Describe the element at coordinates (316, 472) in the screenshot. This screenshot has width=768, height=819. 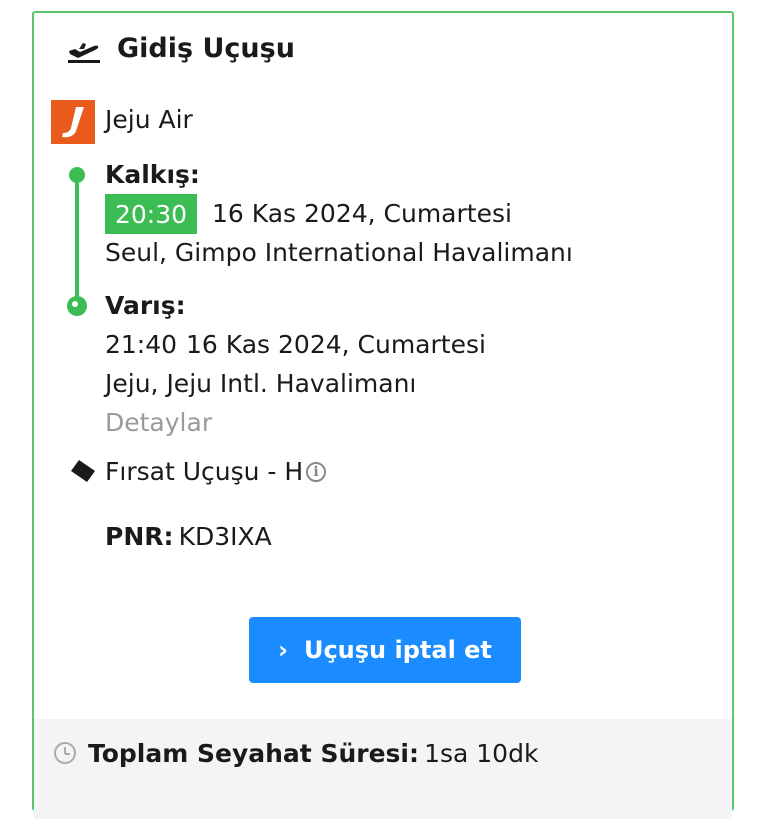
I see `info-icon: i` at that location.